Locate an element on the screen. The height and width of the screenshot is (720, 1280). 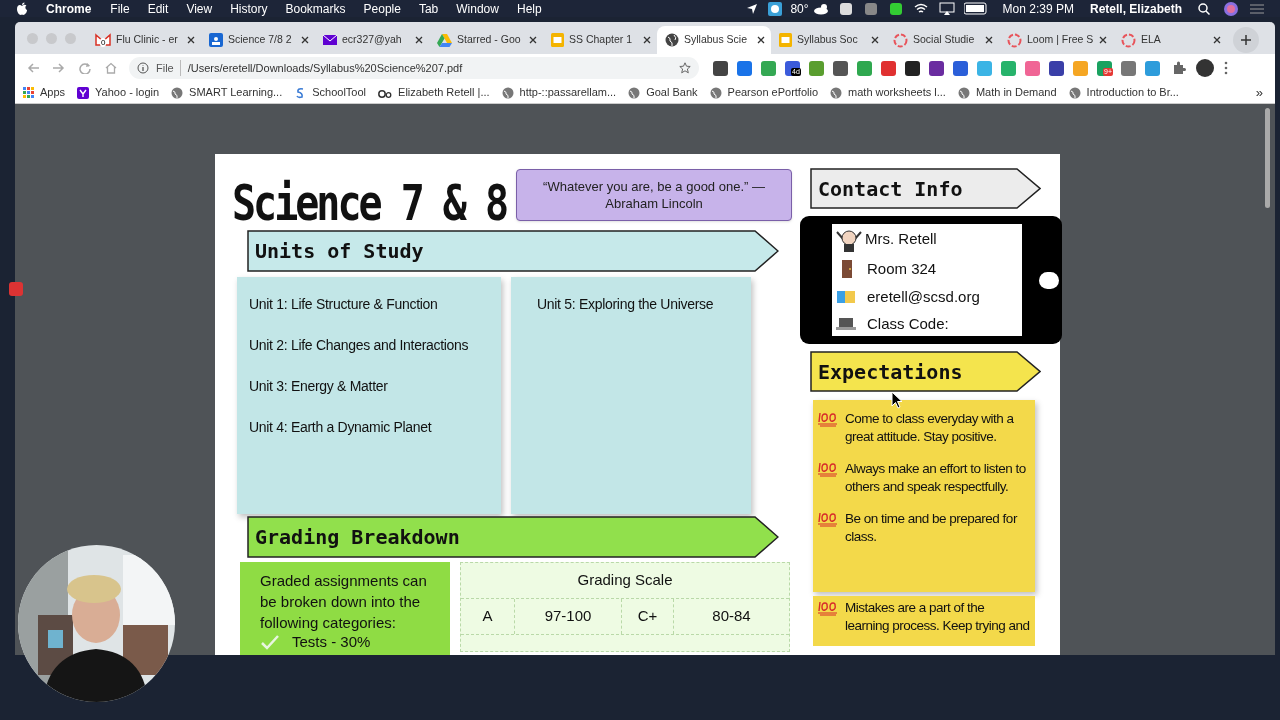
browser-tab: SS Chapter 1 is located at coordinates (600, 40).